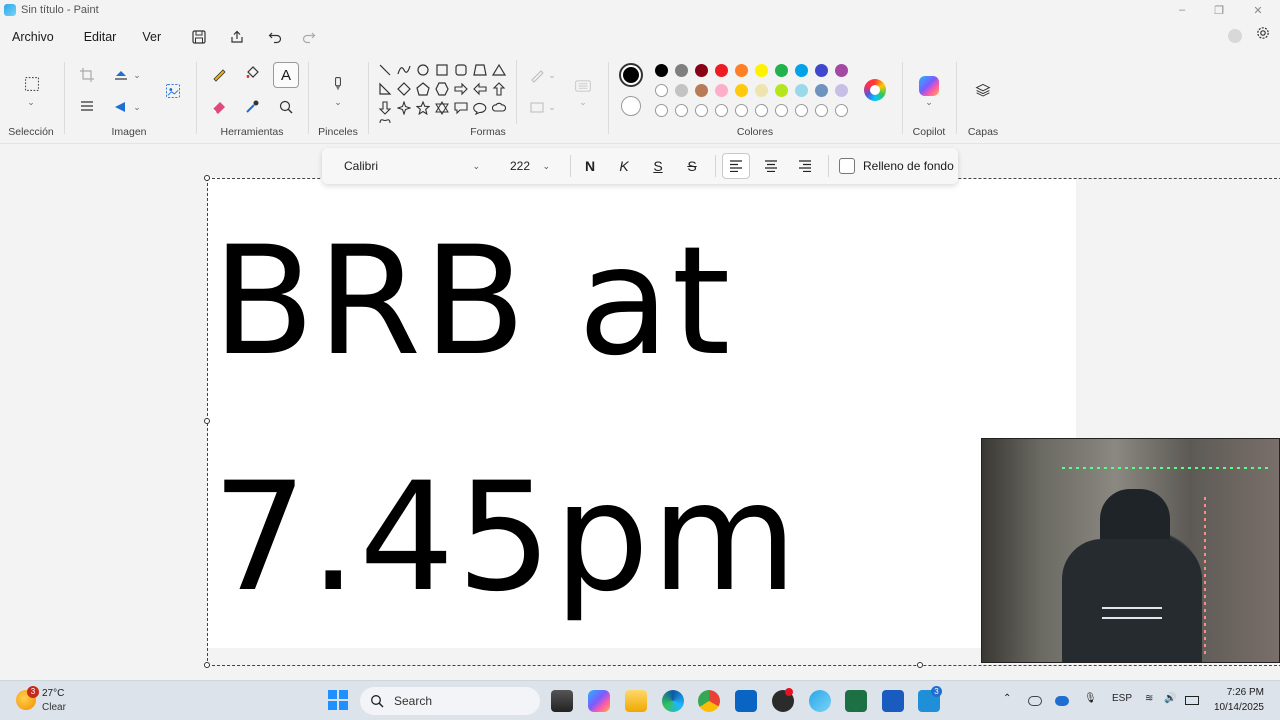 This screenshot has height=720, width=1280. What do you see at coordinates (1263, 35) in the screenshot?
I see `settings-gear-icon` at bounding box center [1263, 35].